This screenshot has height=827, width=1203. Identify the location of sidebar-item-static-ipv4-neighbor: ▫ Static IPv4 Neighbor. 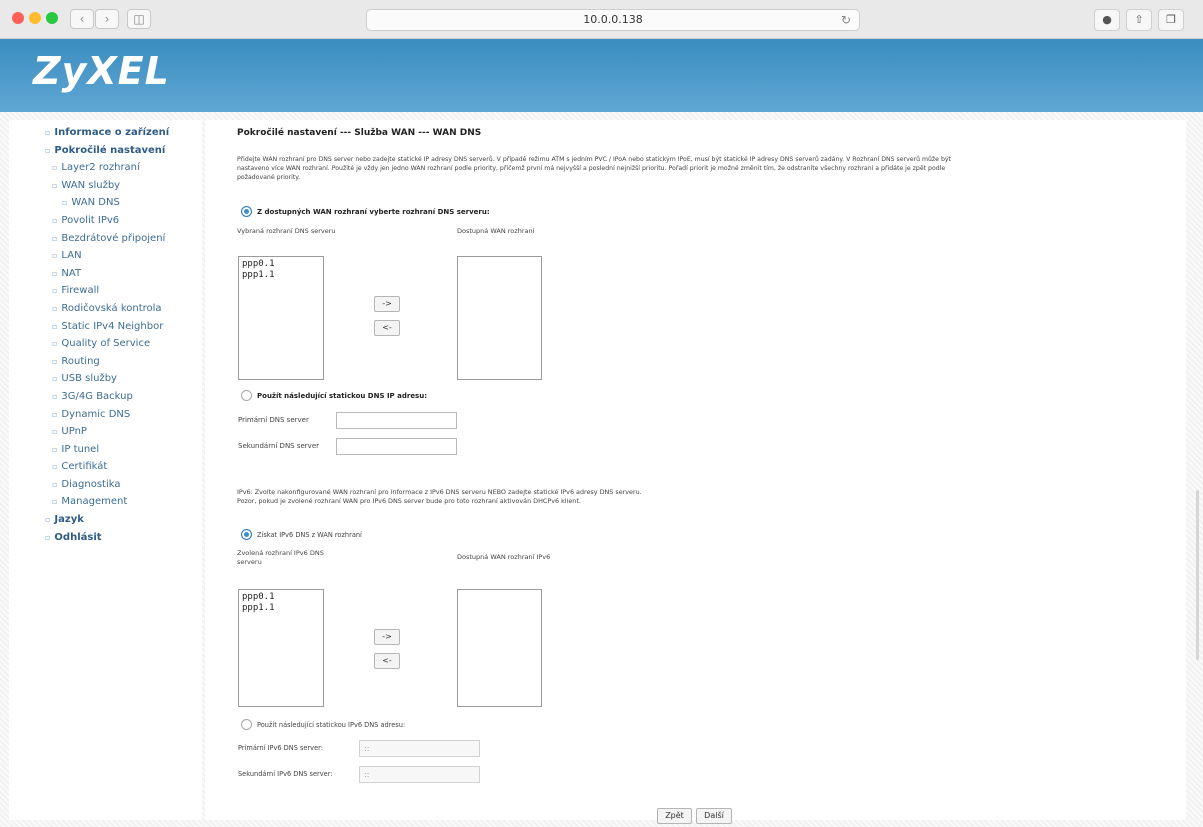
(105, 327).